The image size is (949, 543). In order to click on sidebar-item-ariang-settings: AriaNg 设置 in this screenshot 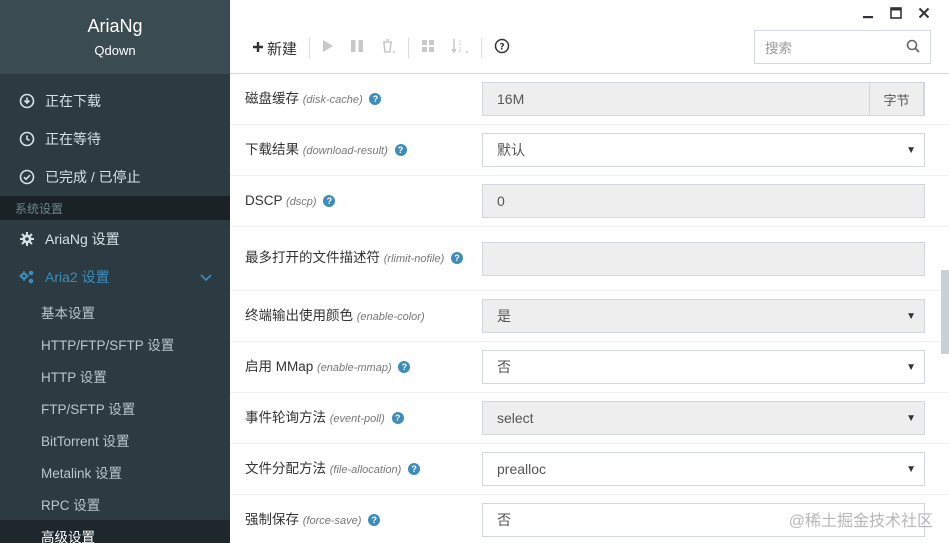, I will do `click(115, 239)`.